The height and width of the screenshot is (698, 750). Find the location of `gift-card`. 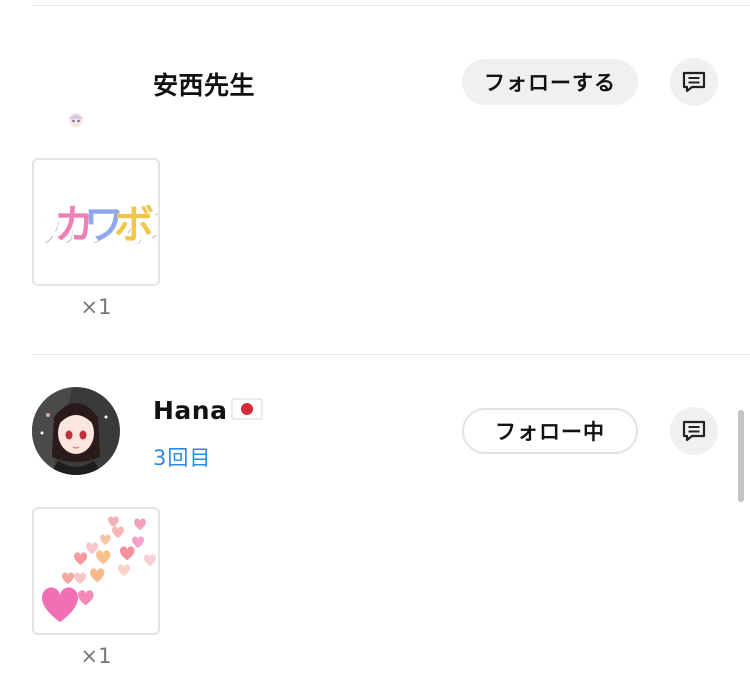

gift-card is located at coordinates (96, 571).